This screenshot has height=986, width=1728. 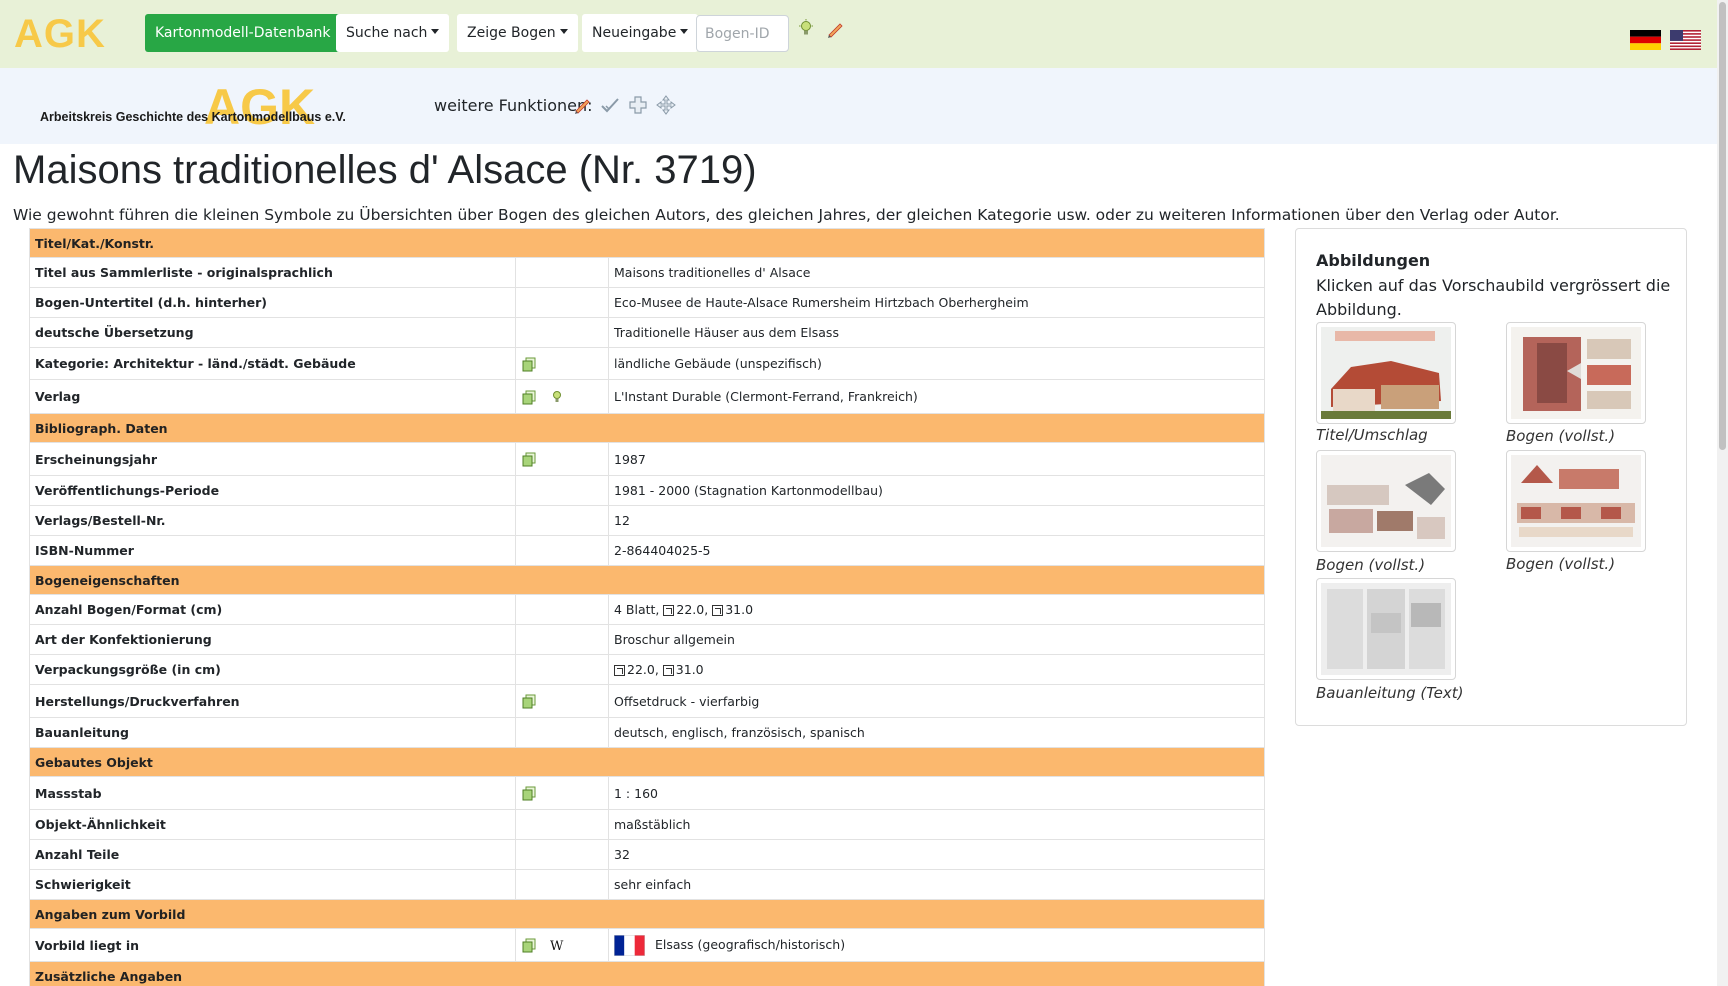 What do you see at coordinates (936, 824) in the screenshot?
I see `row-value: maßstäblich` at bounding box center [936, 824].